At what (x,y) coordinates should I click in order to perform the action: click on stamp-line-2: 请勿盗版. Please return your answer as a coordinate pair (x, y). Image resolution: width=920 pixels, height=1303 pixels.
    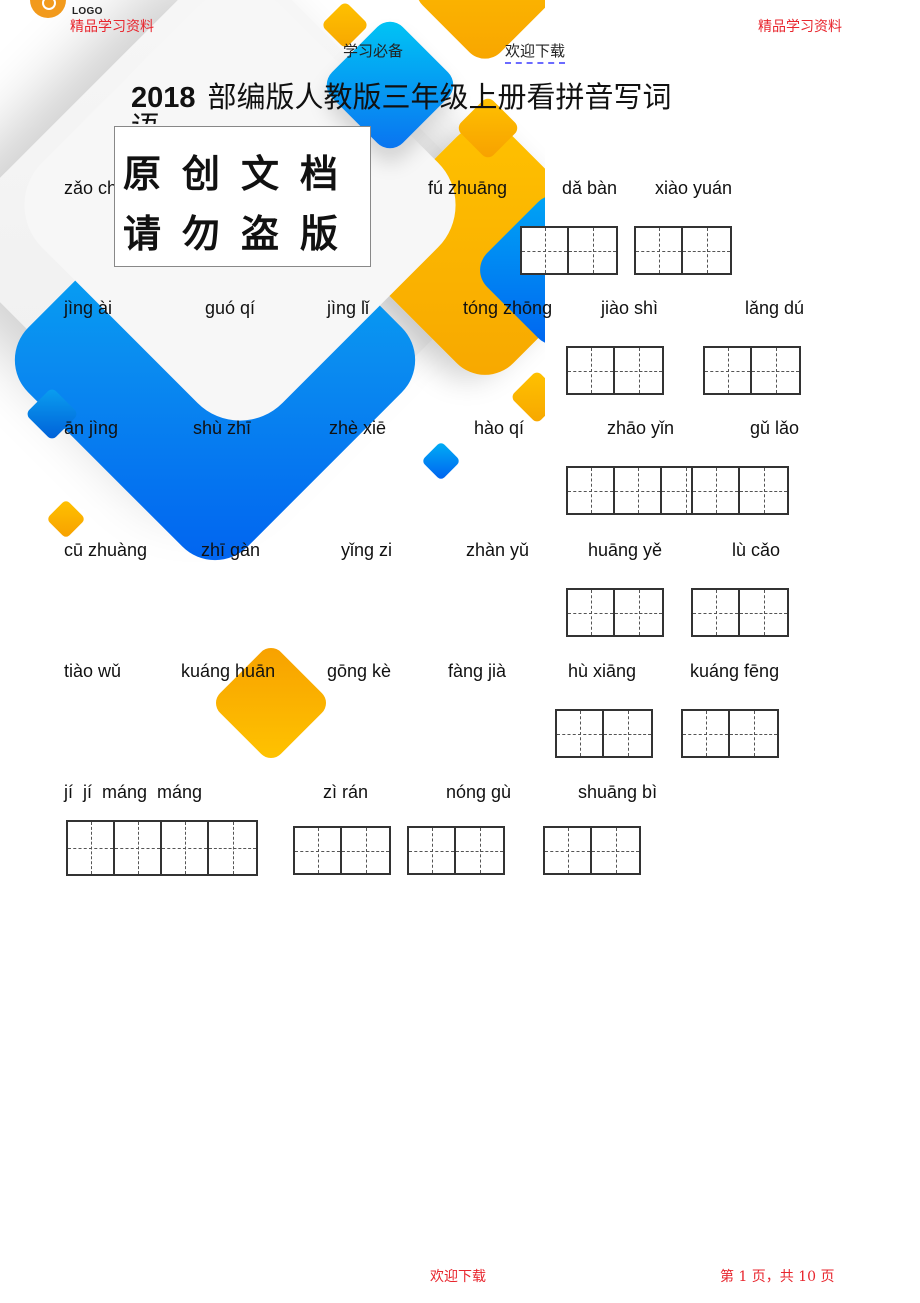
    Looking at the image, I should click on (241, 233).